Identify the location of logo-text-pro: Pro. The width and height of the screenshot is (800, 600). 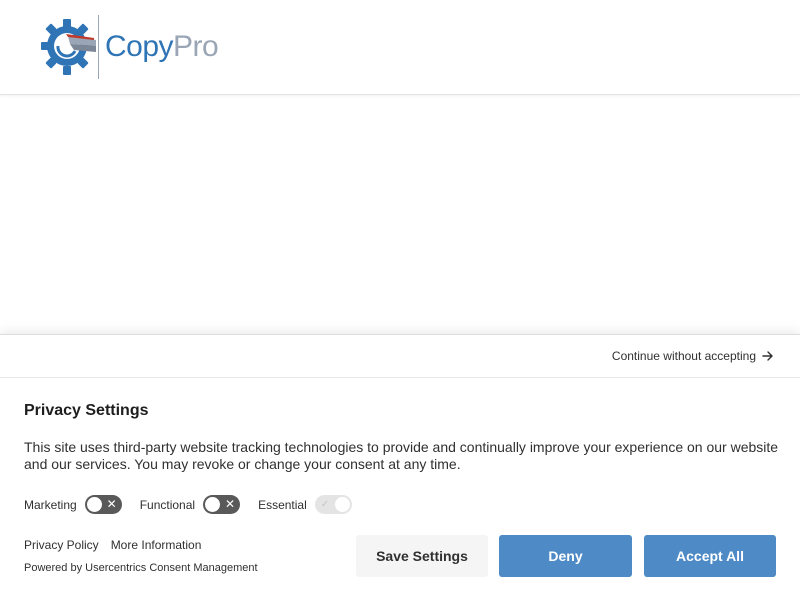
(196, 46).